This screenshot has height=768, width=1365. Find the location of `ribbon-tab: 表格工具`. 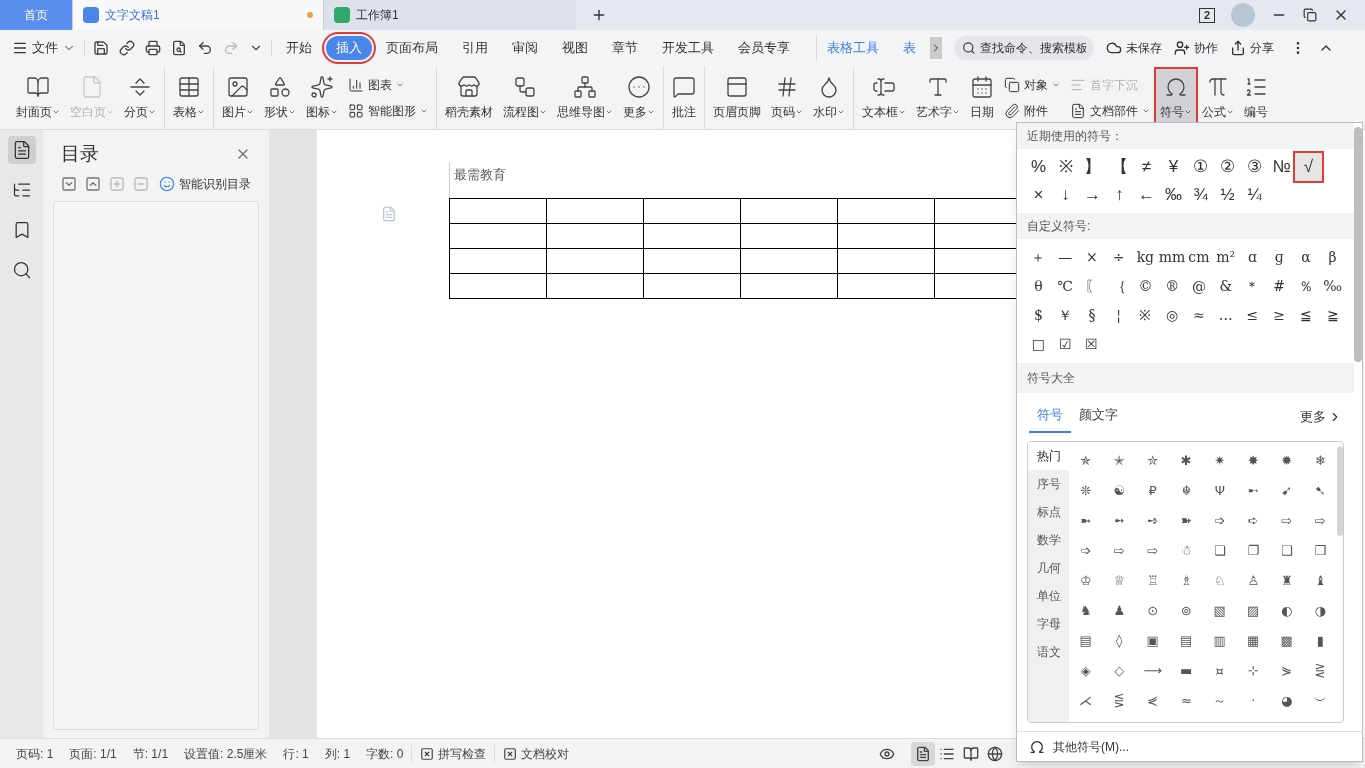

ribbon-tab: 表格工具 is located at coordinates (852, 48).